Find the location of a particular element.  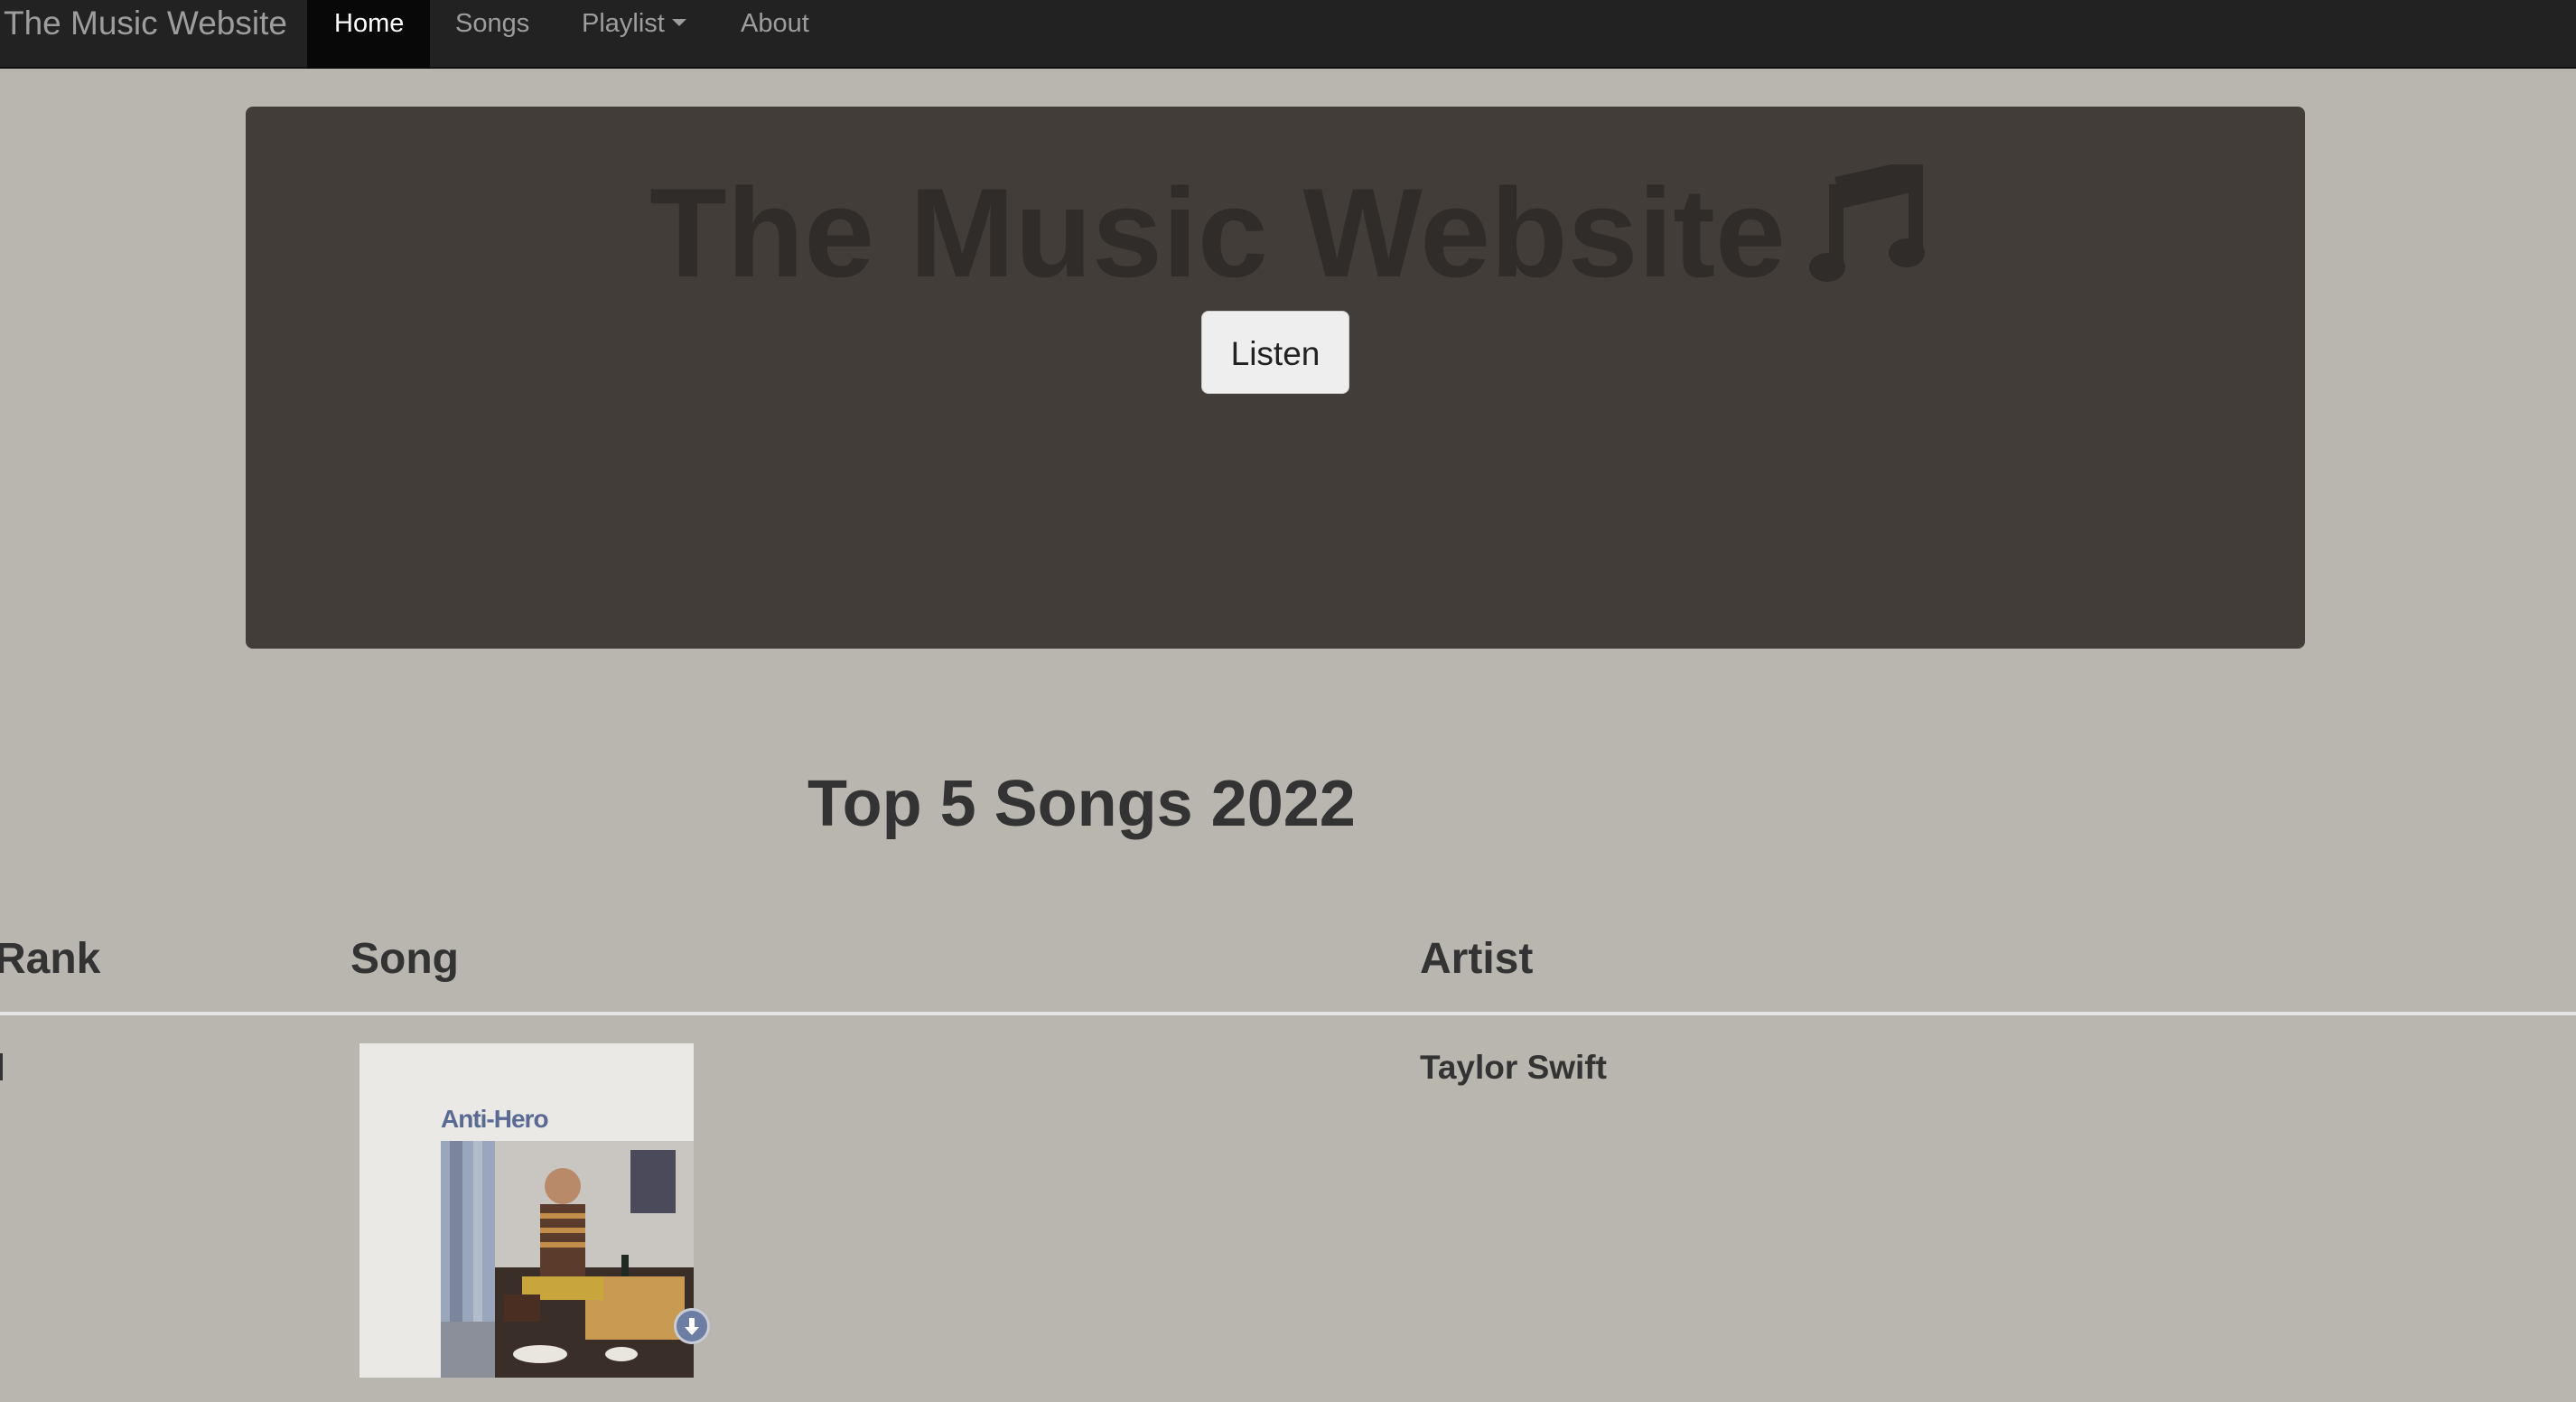

column-header-artist: Artist is located at coordinates (1477, 959).